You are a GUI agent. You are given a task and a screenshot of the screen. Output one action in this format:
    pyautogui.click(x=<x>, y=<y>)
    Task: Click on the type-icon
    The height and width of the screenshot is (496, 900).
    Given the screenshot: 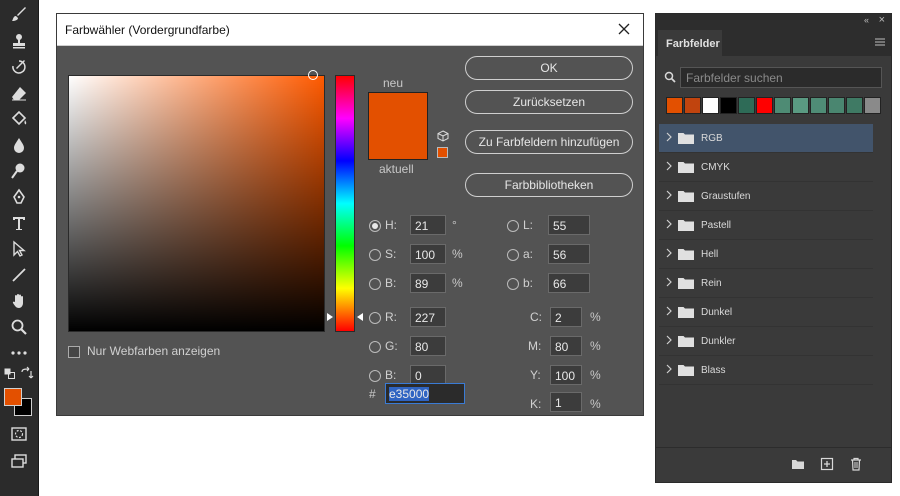 What is the action you would take?
    pyautogui.click(x=19, y=223)
    